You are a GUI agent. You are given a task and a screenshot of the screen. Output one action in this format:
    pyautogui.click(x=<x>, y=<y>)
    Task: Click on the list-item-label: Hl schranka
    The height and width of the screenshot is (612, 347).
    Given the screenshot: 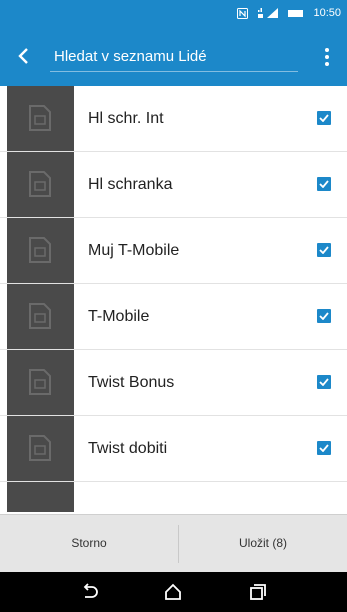 What is the action you would take?
    pyautogui.click(x=130, y=184)
    